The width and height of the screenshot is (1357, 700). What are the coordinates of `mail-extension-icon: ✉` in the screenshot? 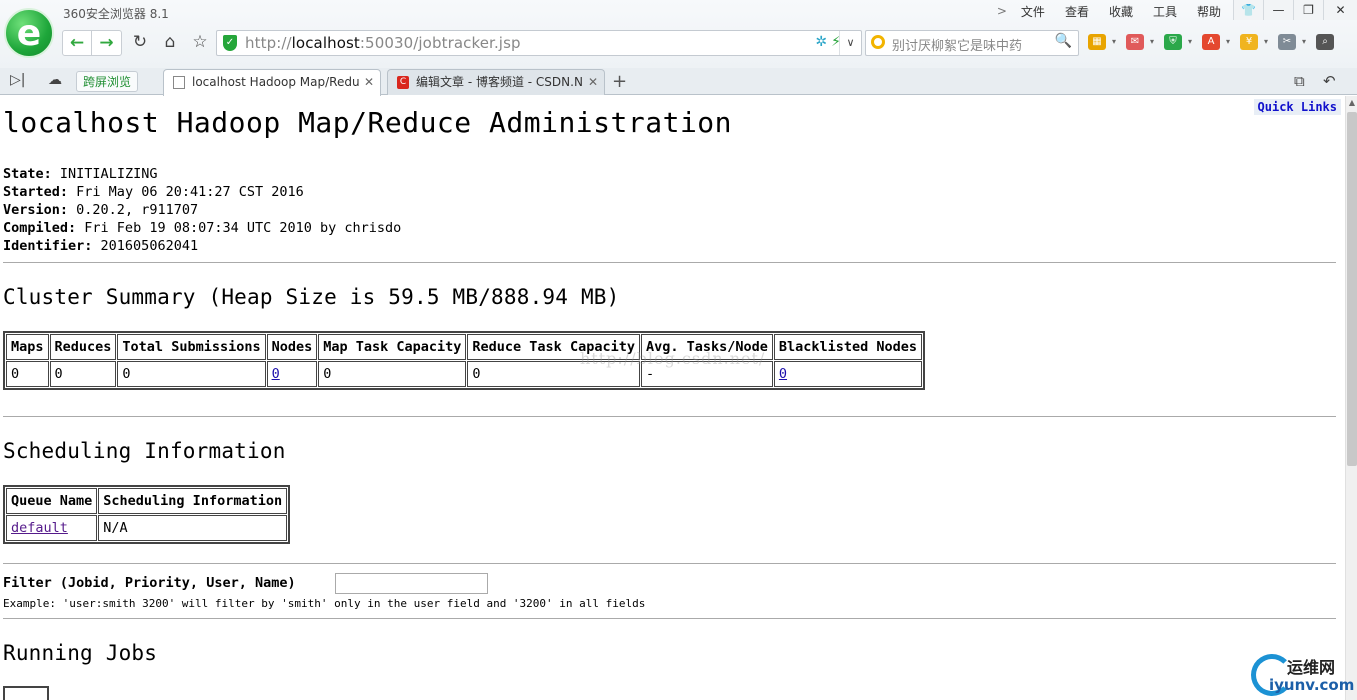 It's located at (1135, 42).